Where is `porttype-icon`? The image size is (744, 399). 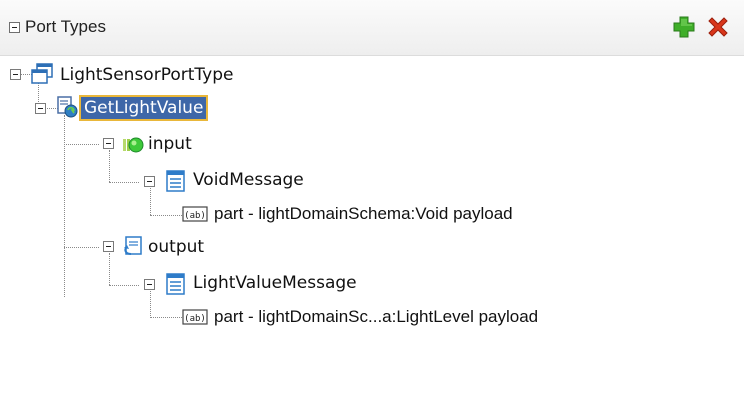
porttype-icon is located at coordinates (41, 73).